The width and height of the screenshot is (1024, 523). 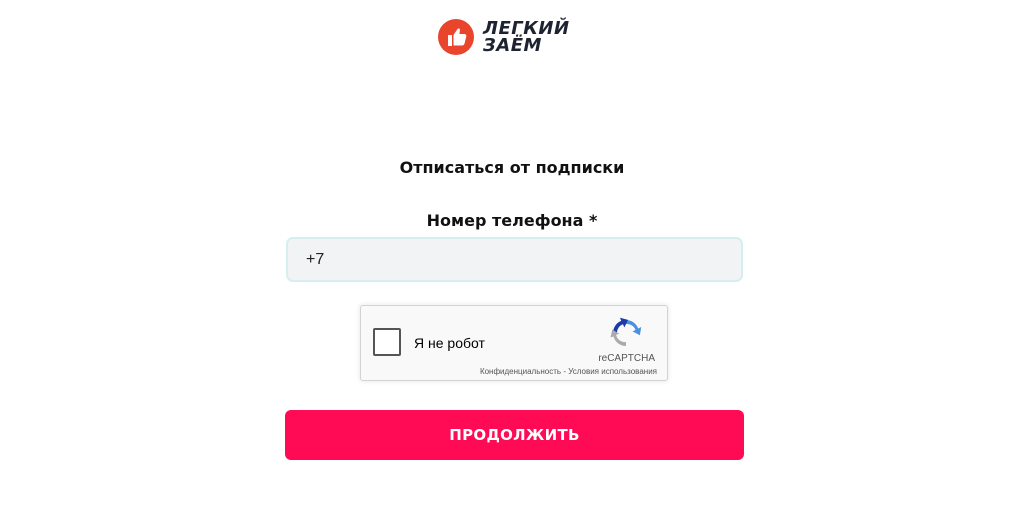 I want to click on recaptcha-brand: reCAPTCHA, so click(x=626, y=358).